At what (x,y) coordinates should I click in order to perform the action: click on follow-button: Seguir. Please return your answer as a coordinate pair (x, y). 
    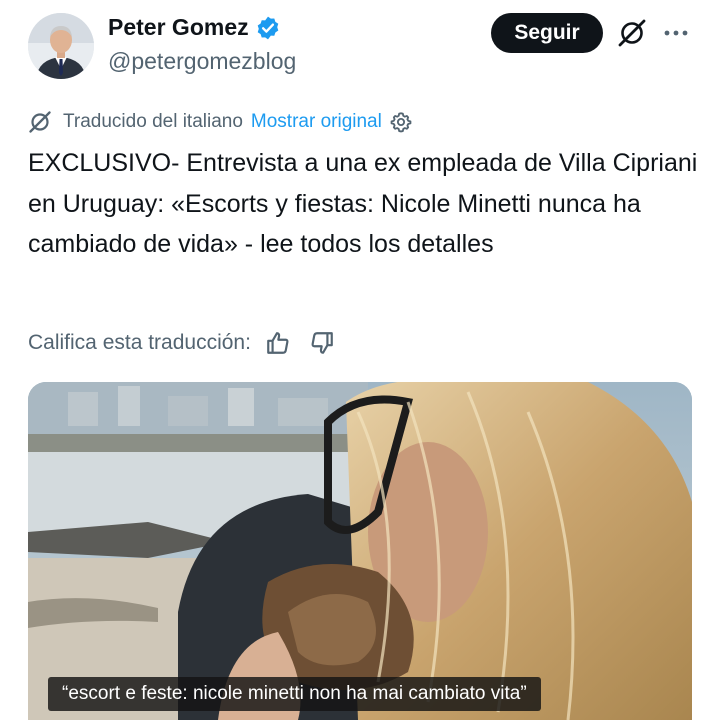
    Looking at the image, I should click on (547, 33).